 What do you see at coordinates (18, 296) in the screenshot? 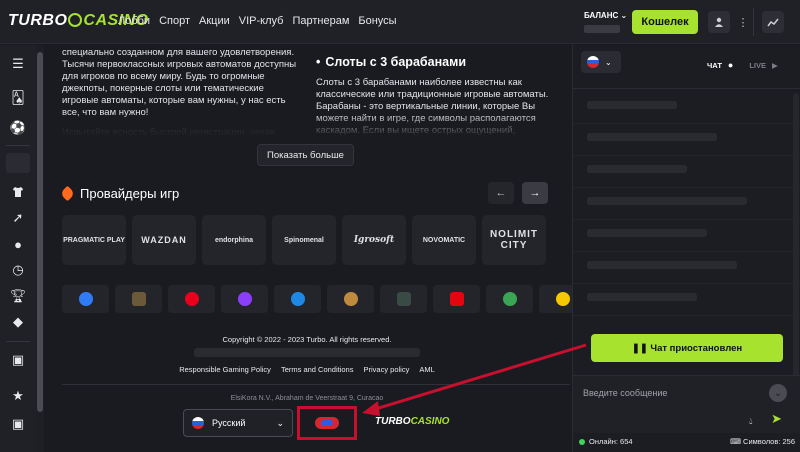
I see `trophy-icon: 🏆︎` at bounding box center [18, 296].